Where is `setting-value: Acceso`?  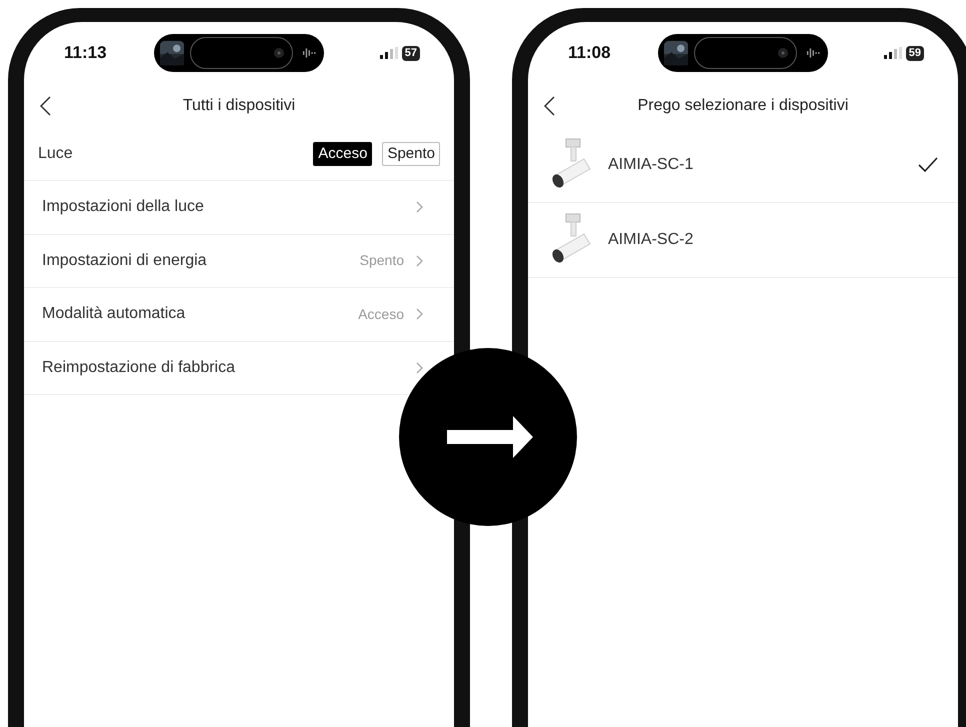
setting-value: Acceso is located at coordinates (381, 314).